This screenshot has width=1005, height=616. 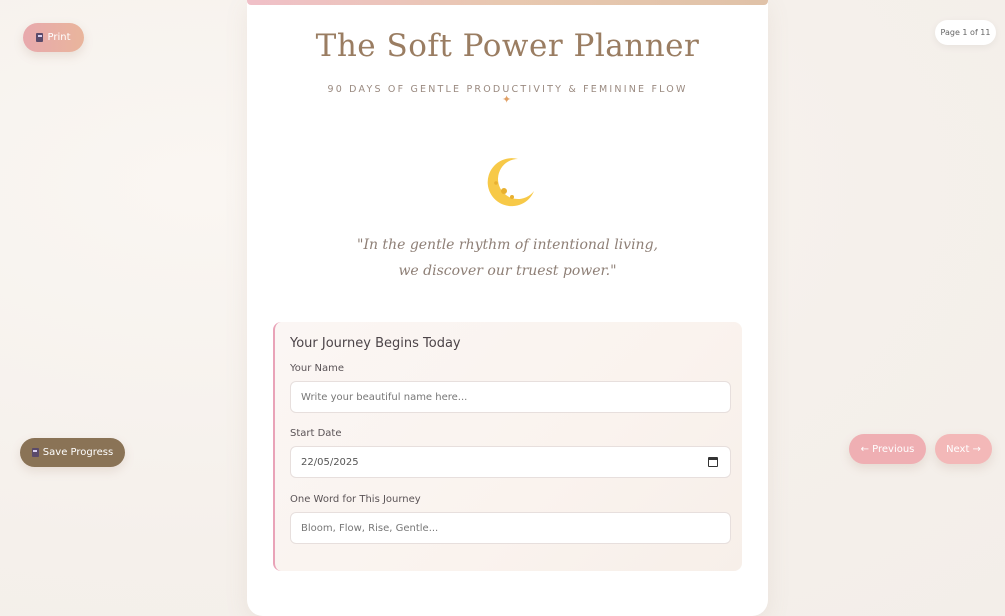 I want to click on print-button: Print, so click(x=53, y=37).